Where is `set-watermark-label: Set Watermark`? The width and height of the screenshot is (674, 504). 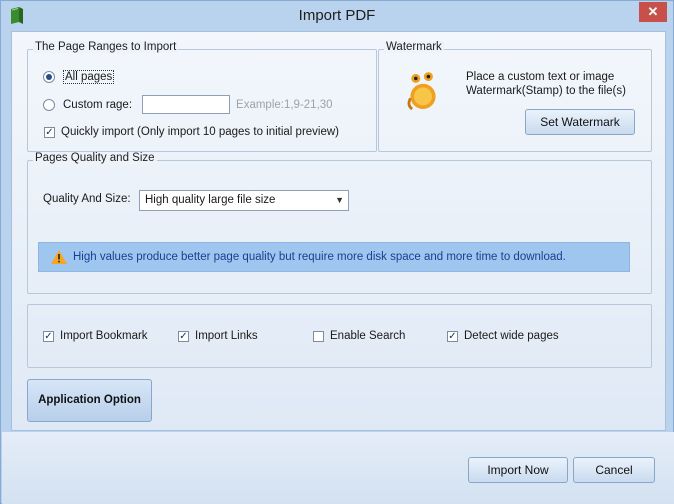 set-watermark-label: Set Watermark is located at coordinates (580, 122).